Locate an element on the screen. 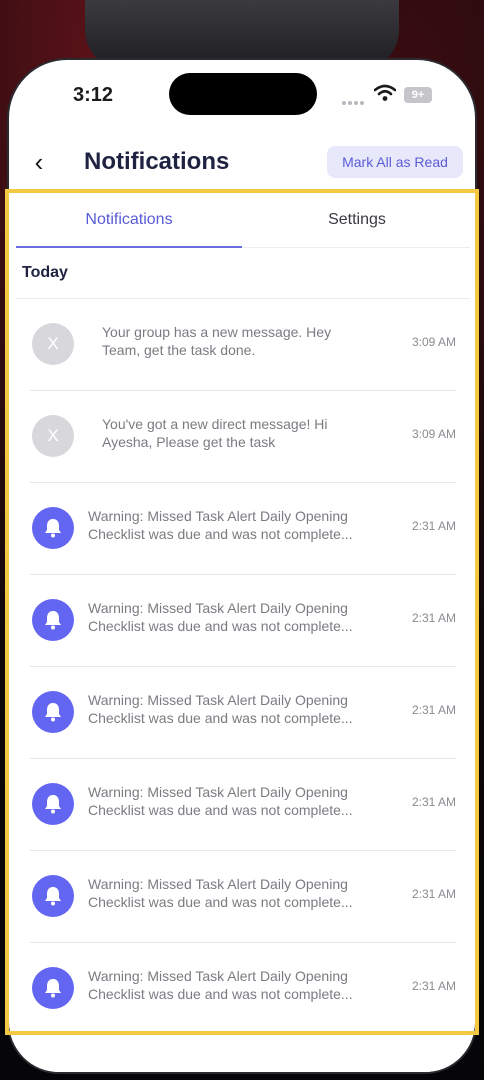 The width and height of the screenshot is (484, 1080). section-title: Today is located at coordinates (243, 273).